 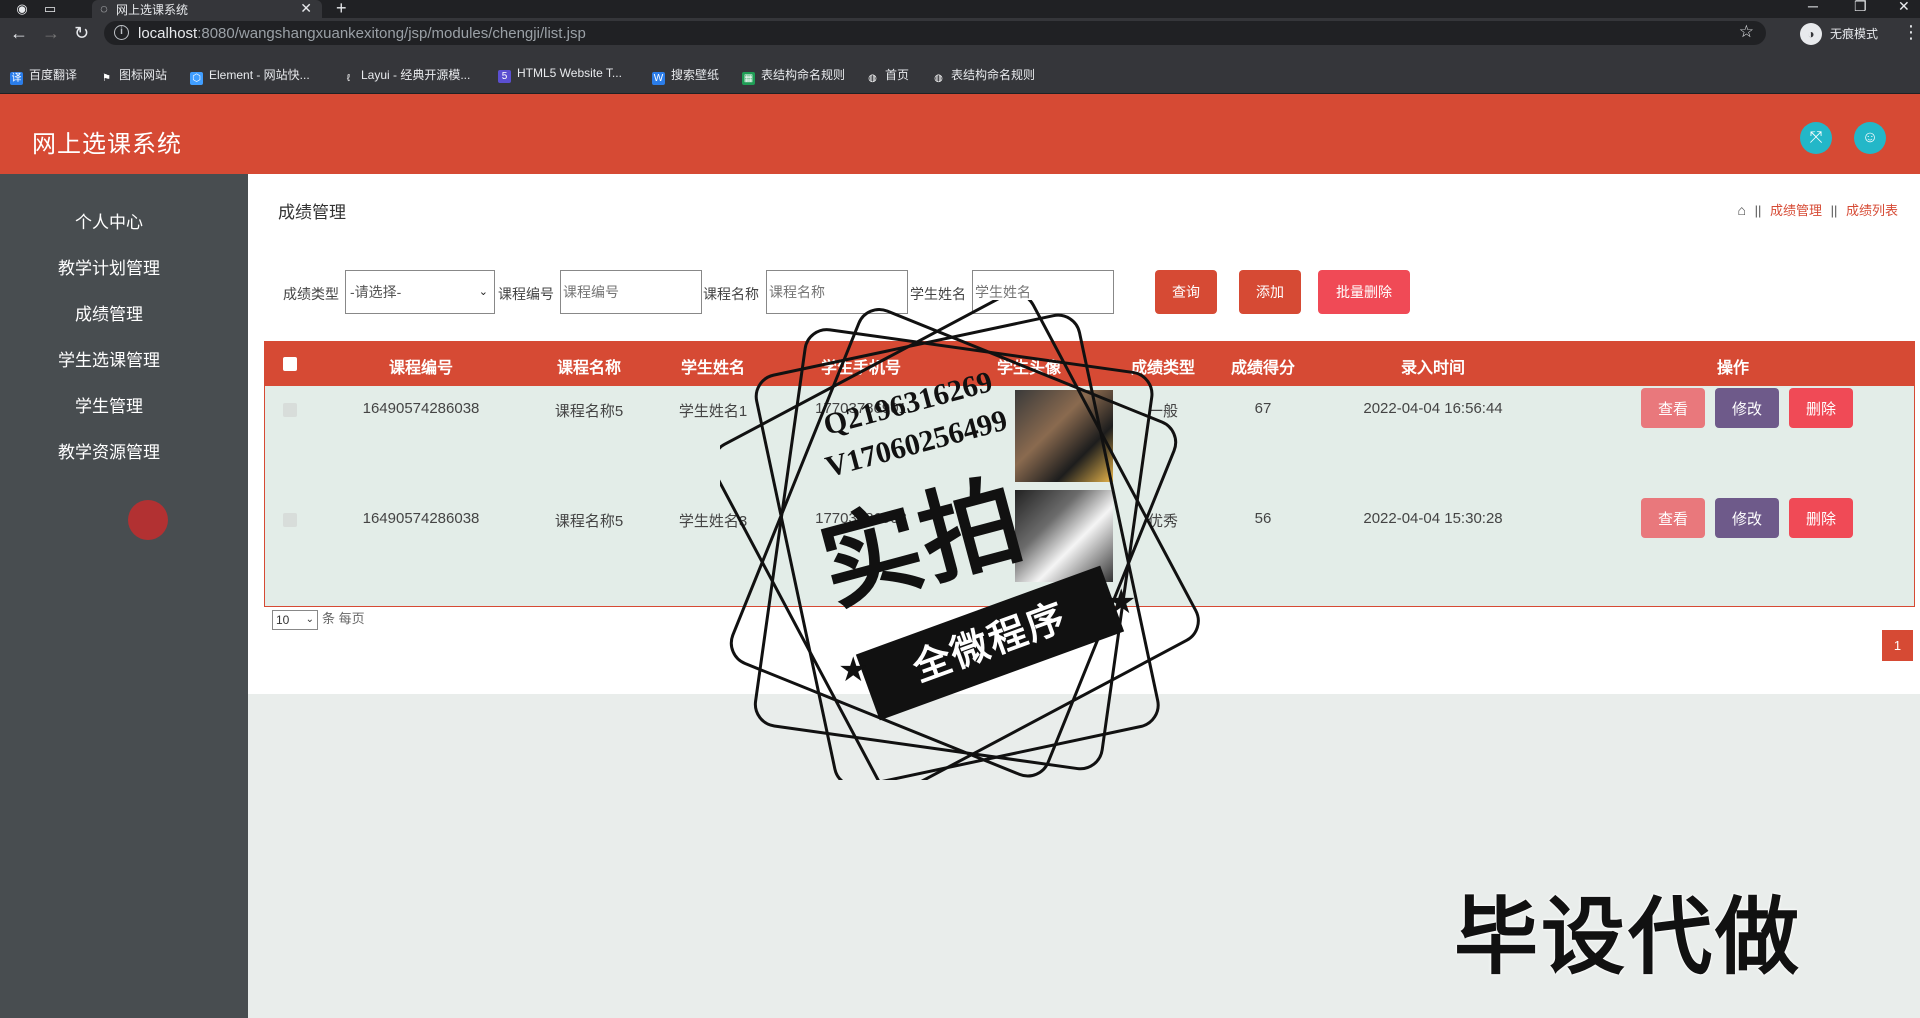 What do you see at coordinates (22, 9) in the screenshot?
I see `chrome-icon: ◉` at bounding box center [22, 9].